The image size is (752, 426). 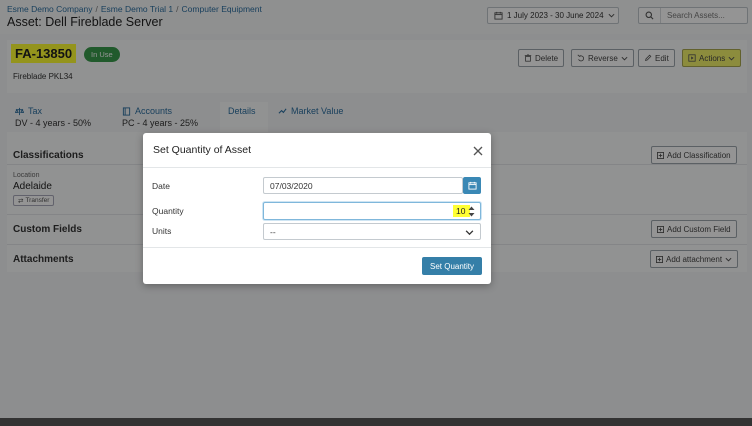 What do you see at coordinates (162, 231) in the screenshot?
I see `units-label: Units` at bounding box center [162, 231].